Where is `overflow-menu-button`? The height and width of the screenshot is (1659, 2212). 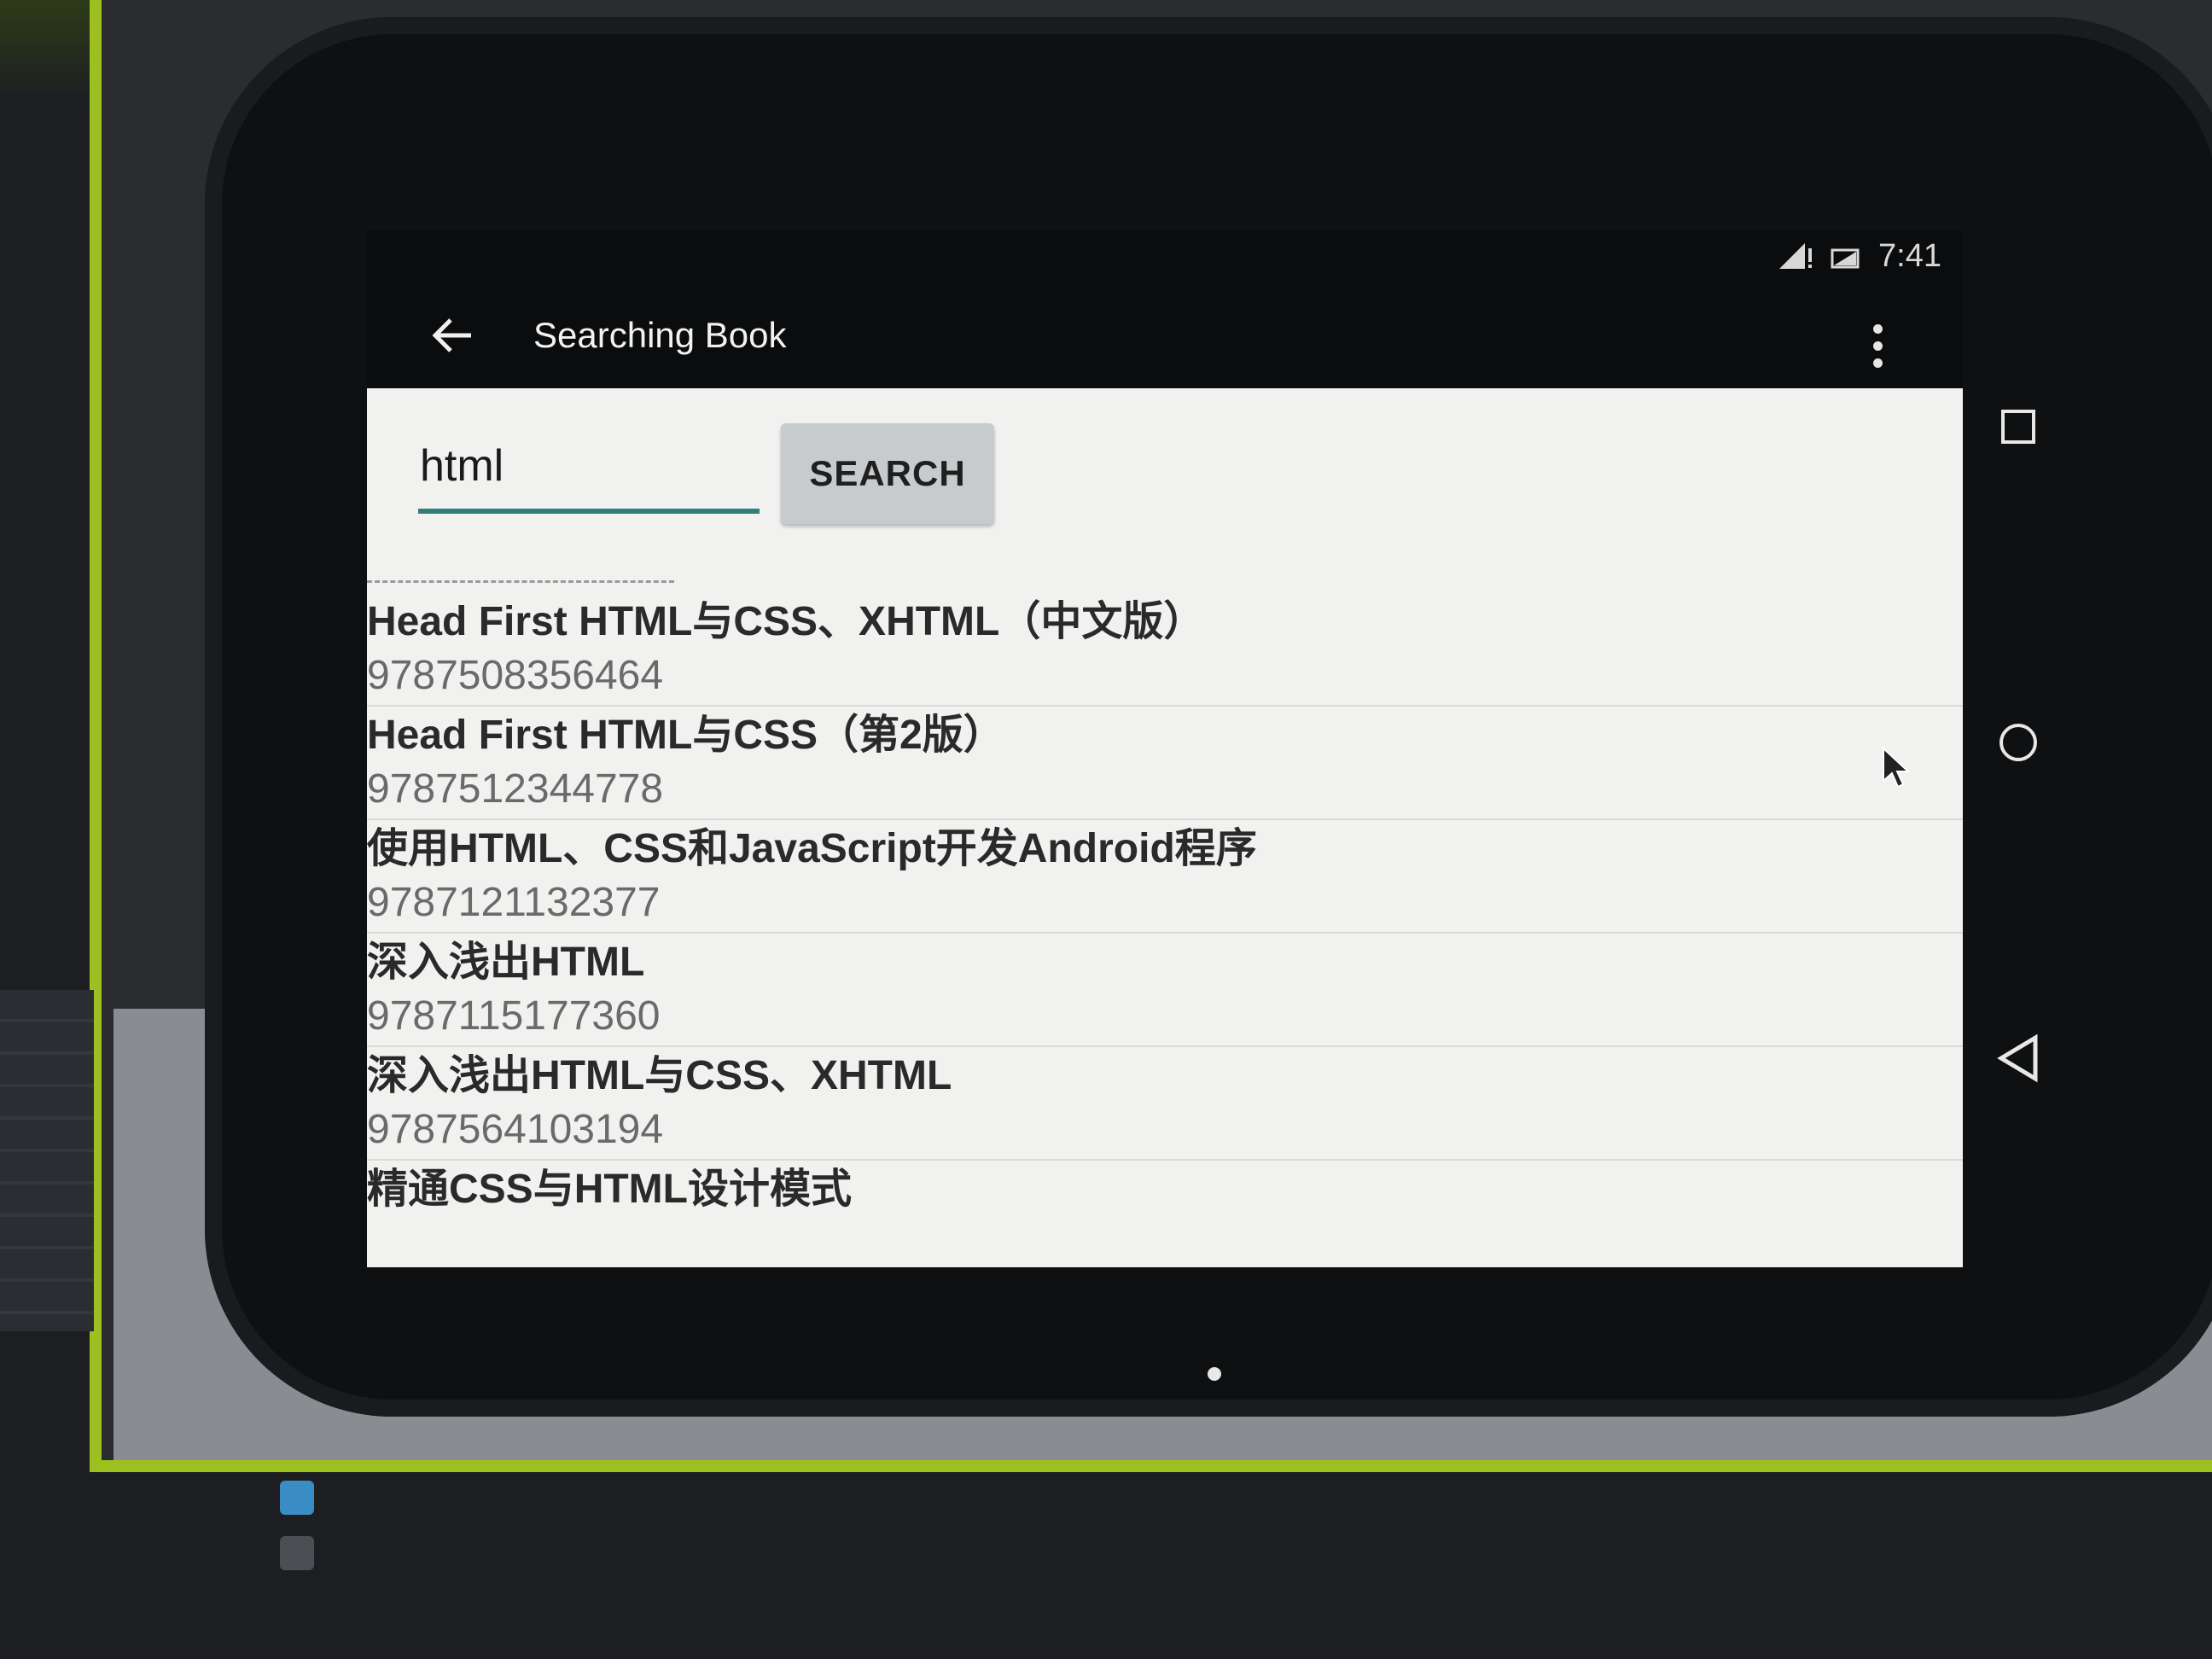 overflow-menu-button is located at coordinates (1877, 346).